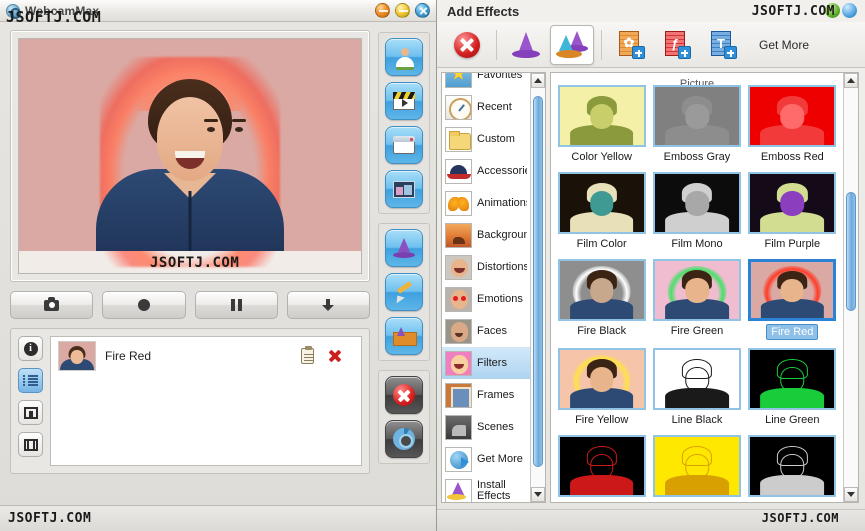  I want to click on clapperboard-icon, so click(404, 101).